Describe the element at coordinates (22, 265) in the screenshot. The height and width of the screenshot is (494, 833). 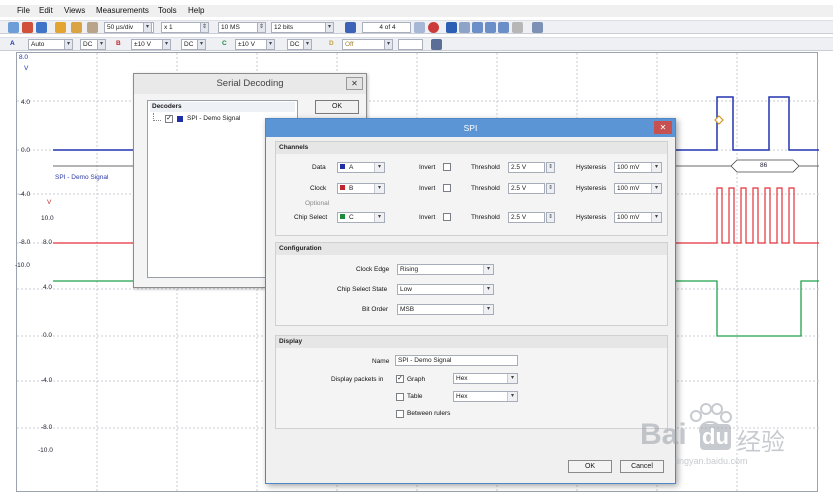
I see `axis-a-minus10: -10.0` at that location.